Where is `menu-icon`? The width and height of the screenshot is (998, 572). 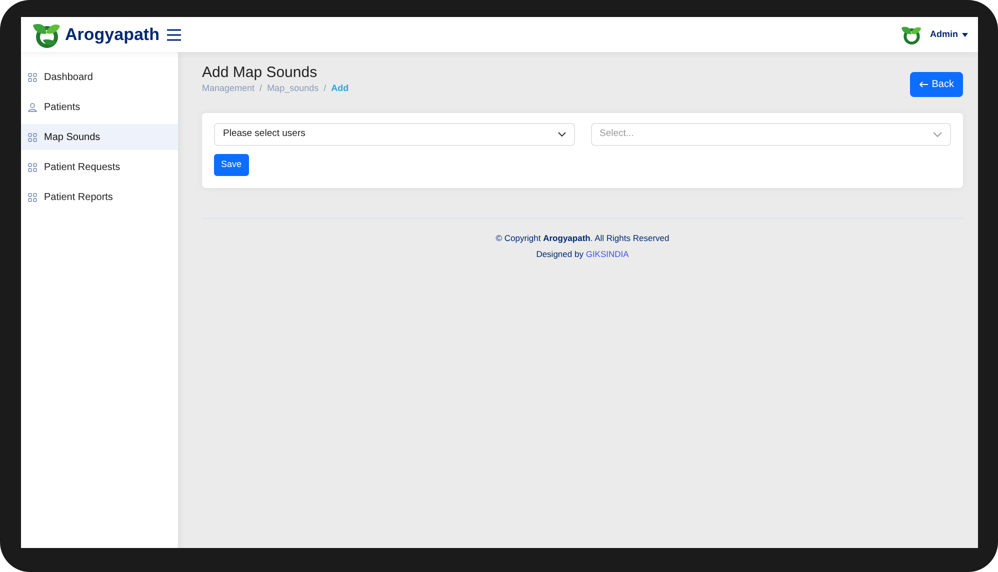 menu-icon is located at coordinates (174, 34).